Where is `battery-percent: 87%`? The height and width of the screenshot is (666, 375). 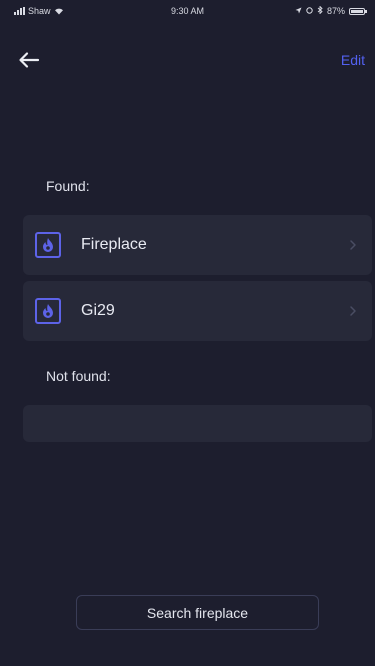
battery-percent: 87% is located at coordinates (335, 11).